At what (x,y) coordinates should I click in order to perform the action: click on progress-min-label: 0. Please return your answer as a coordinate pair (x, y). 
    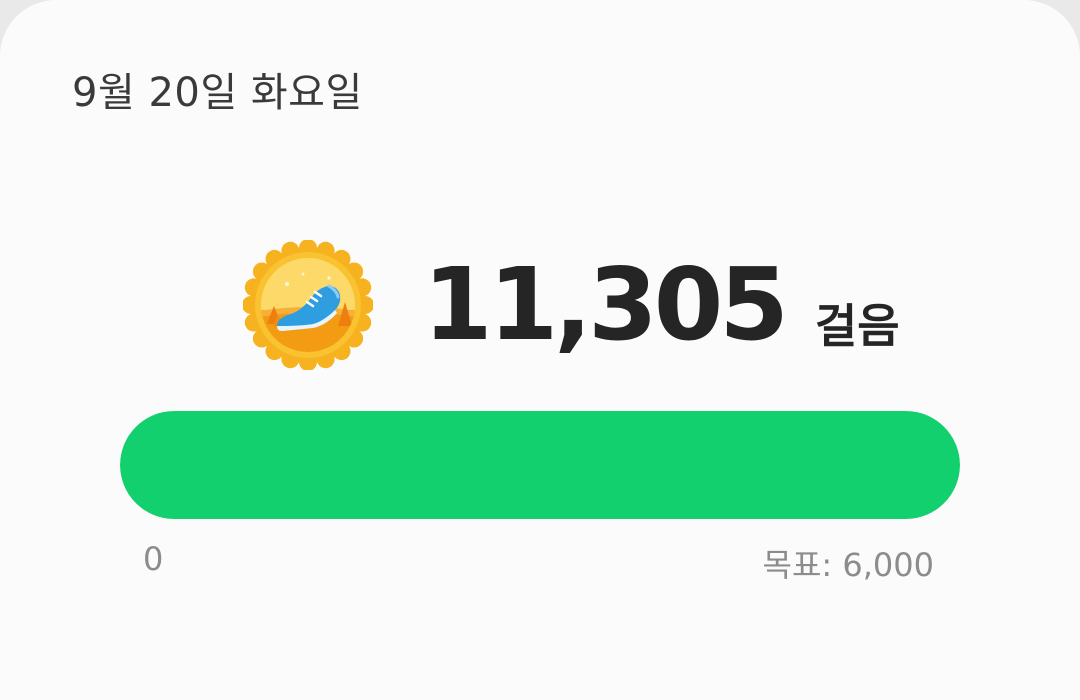
    Looking at the image, I should click on (153, 559).